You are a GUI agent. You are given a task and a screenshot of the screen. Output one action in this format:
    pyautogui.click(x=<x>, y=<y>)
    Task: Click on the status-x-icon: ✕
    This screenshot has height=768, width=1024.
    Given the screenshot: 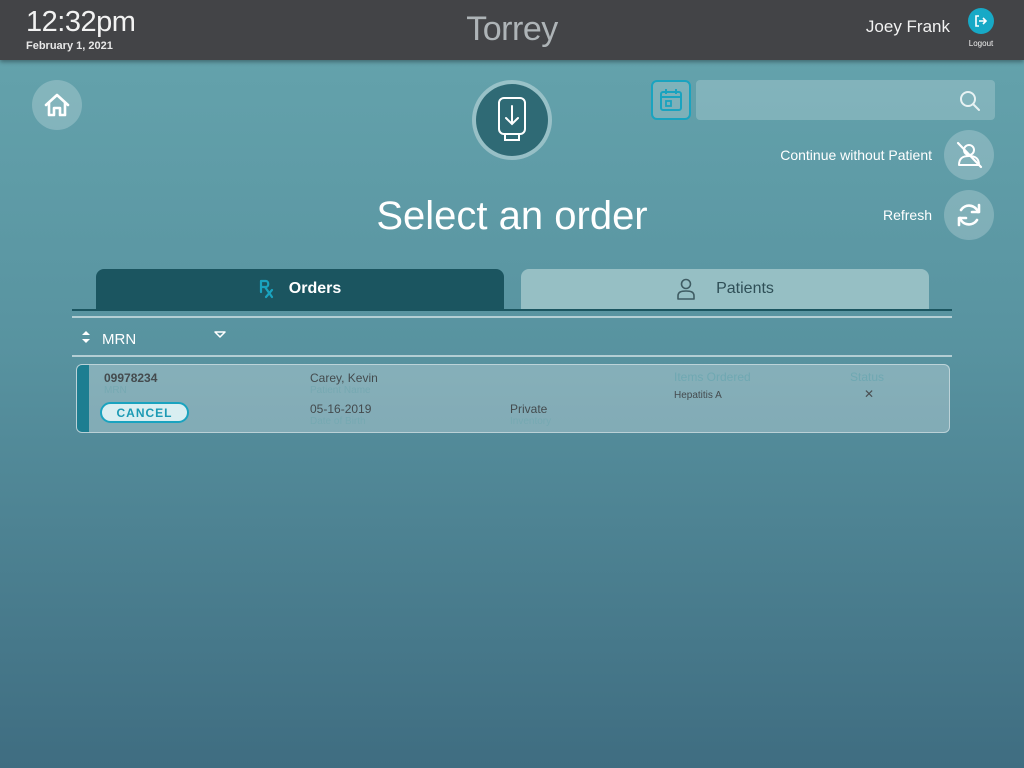 What is the action you would take?
    pyautogui.click(x=869, y=394)
    